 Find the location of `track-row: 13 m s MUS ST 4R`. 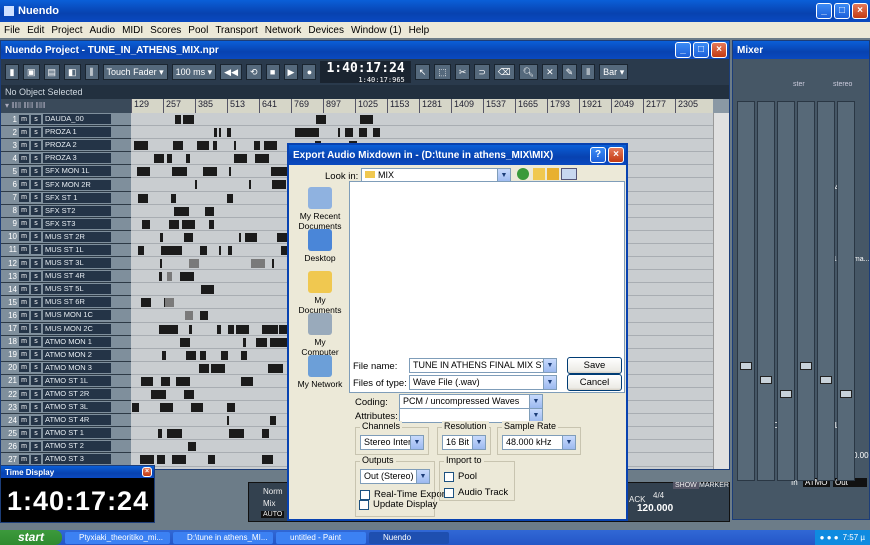

track-row: 13 m s MUS ST 4R is located at coordinates (66, 277).